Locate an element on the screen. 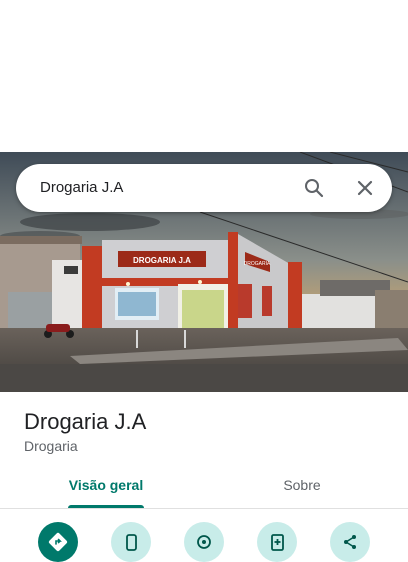 This screenshot has height=562, width=408. tab-overview-label: Visão geral is located at coordinates (106, 485).